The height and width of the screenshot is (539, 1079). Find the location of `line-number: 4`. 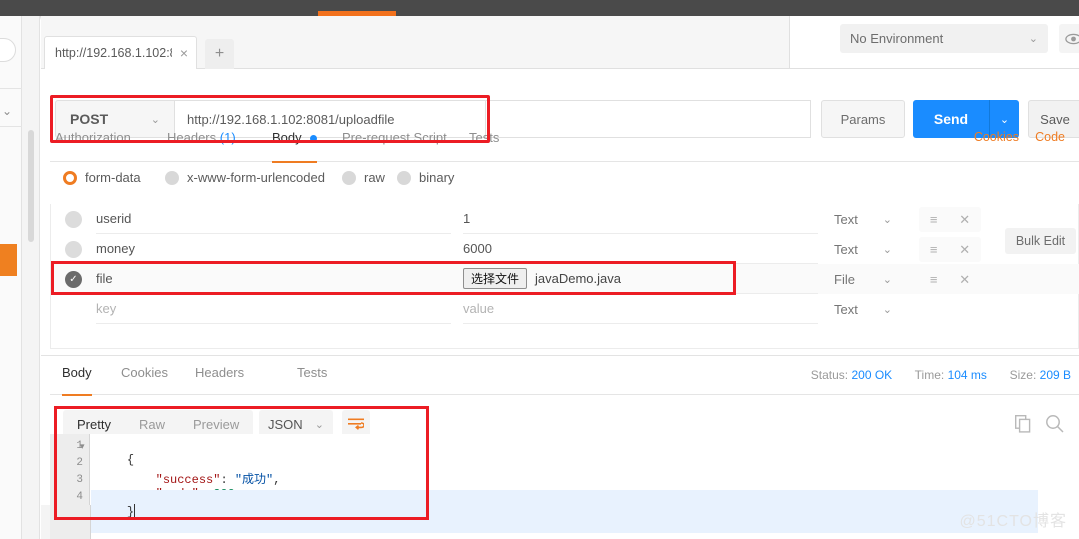

line-number: 4 is located at coordinates (79, 497).